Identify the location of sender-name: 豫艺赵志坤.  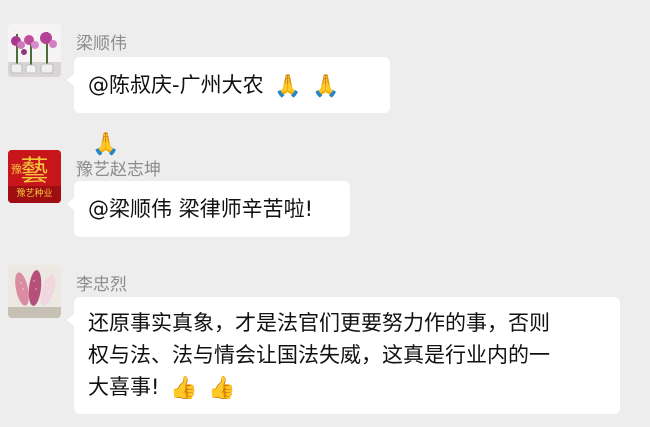
(118, 170).